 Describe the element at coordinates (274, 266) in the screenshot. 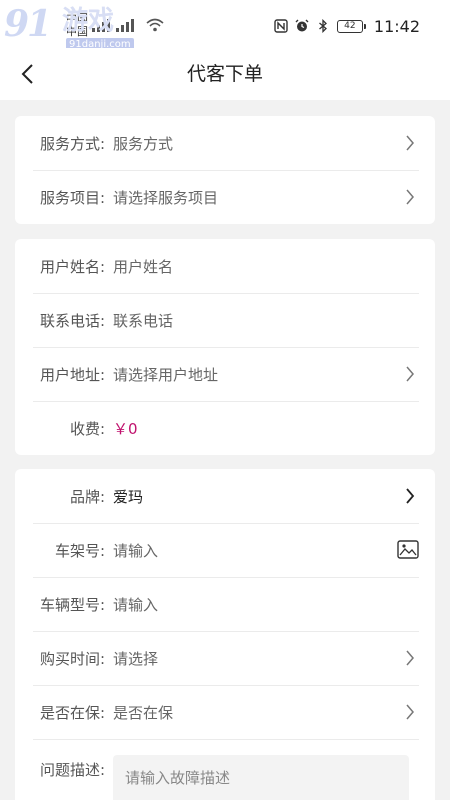

I see `user-name-input: 用户姓名` at that location.